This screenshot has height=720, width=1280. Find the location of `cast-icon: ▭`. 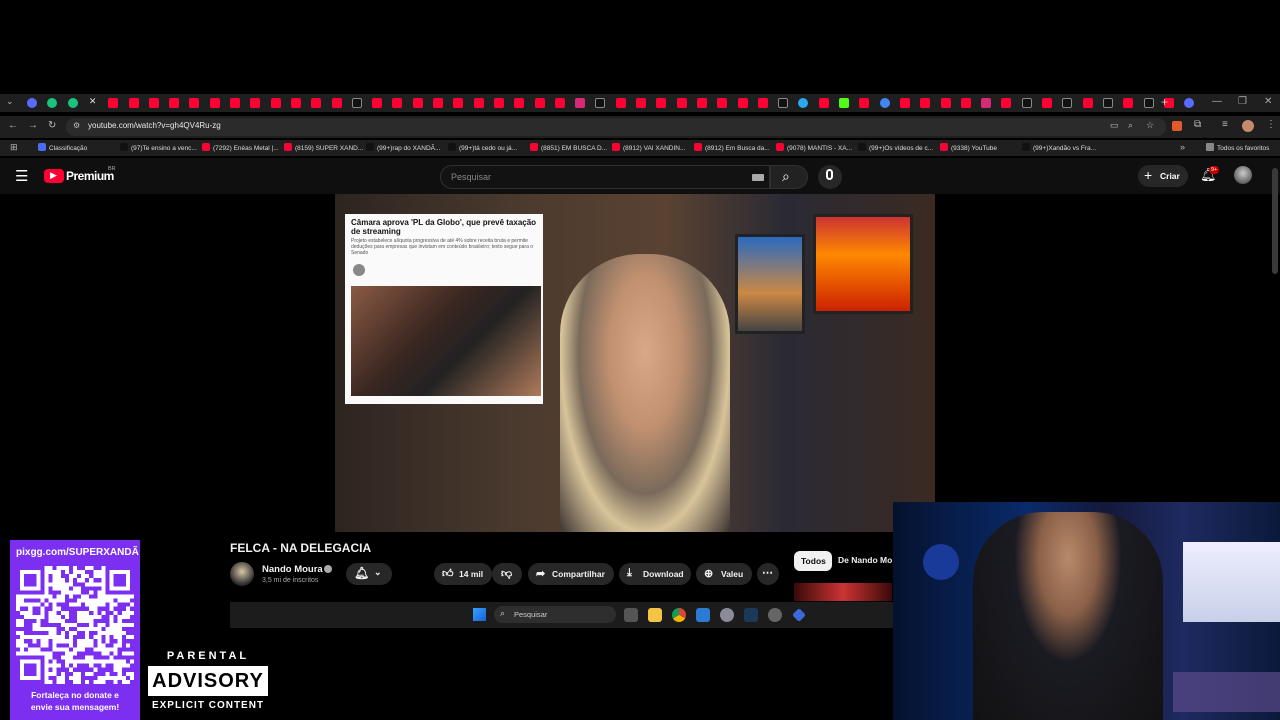

cast-icon: ▭ is located at coordinates (1114, 125).